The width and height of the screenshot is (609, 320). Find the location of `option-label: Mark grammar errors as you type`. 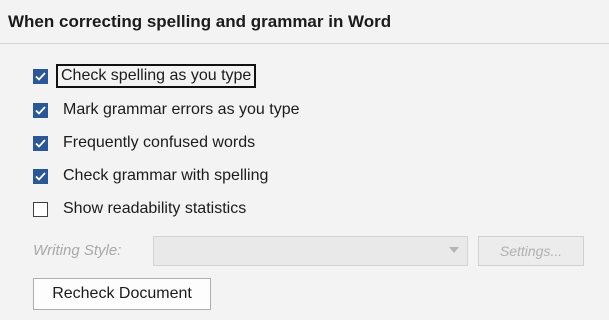

option-label: Mark grammar errors as you type is located at coordinates (181, 109).